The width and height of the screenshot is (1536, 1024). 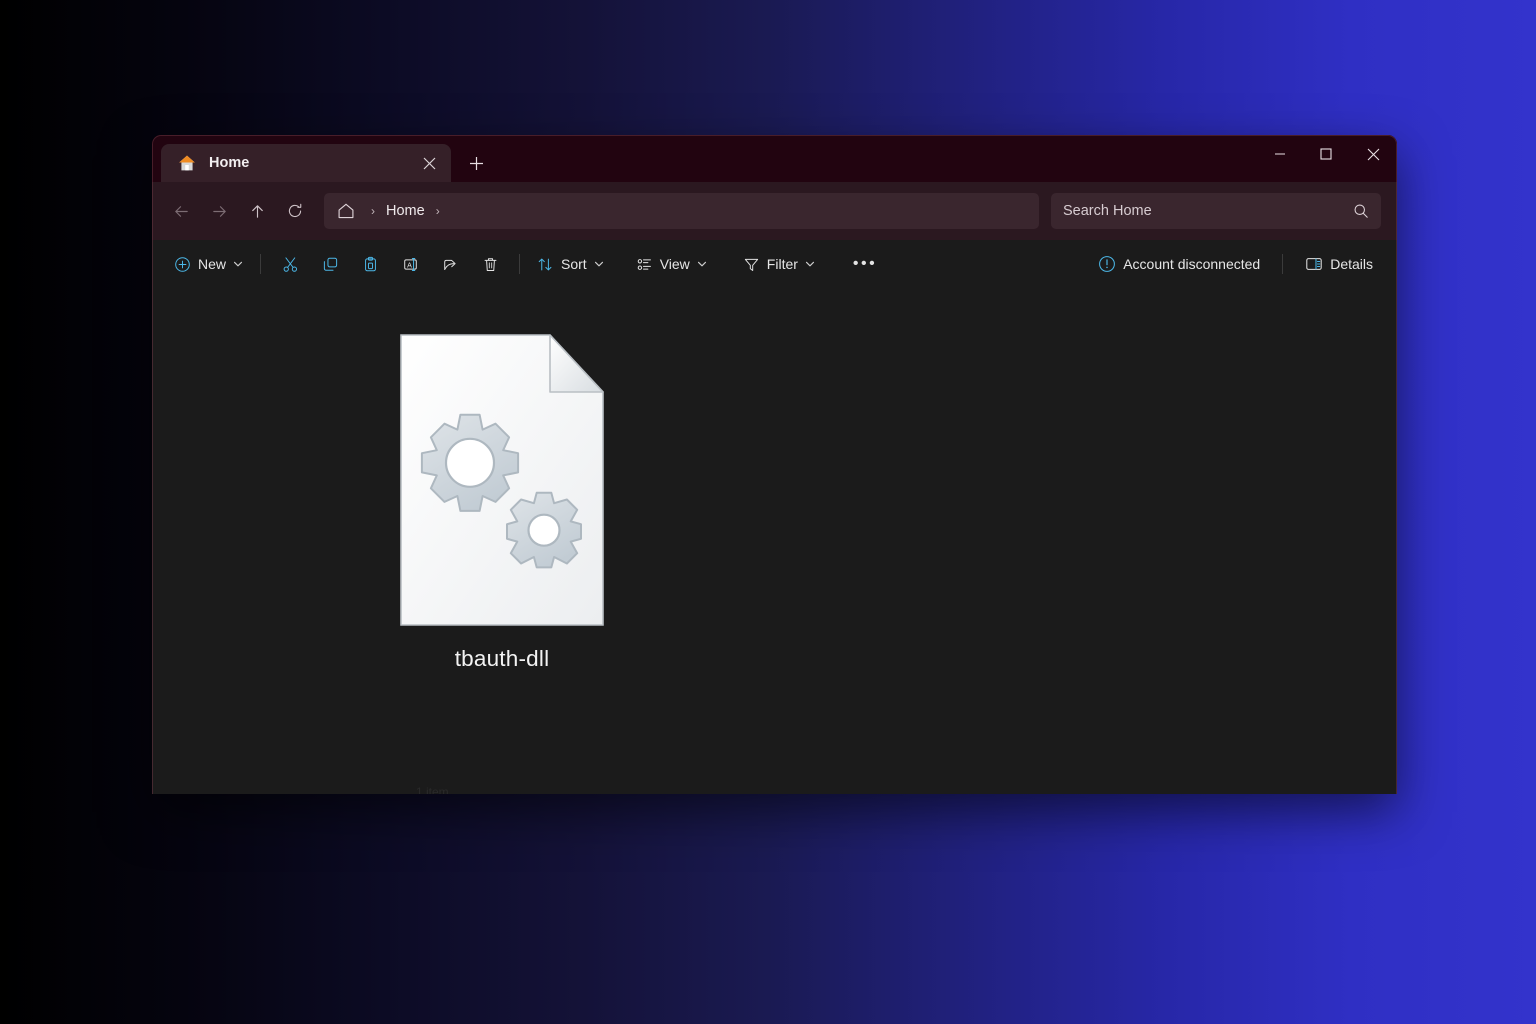 I want to click on copy-icon, so click(x=330, y=264).